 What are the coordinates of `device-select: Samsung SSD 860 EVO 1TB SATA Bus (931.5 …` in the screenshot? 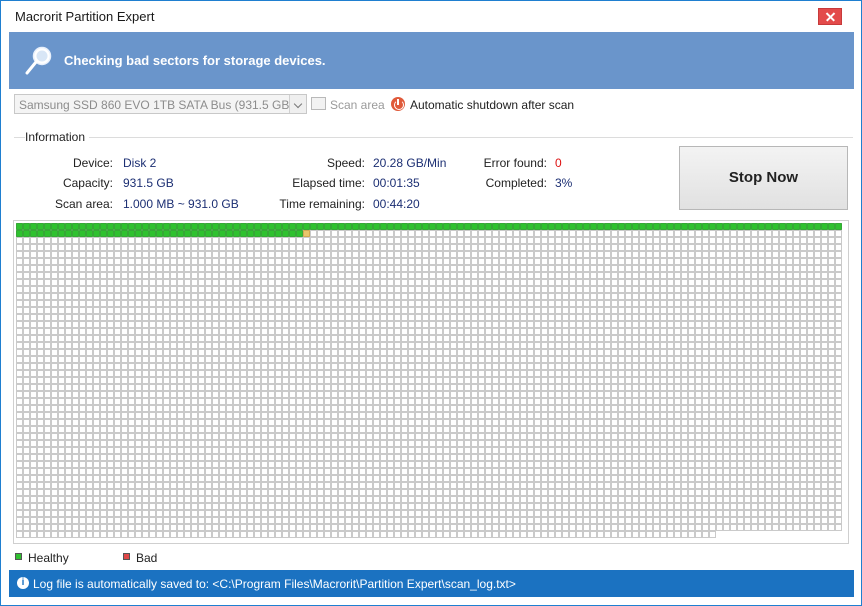 It's located at (160, 104).